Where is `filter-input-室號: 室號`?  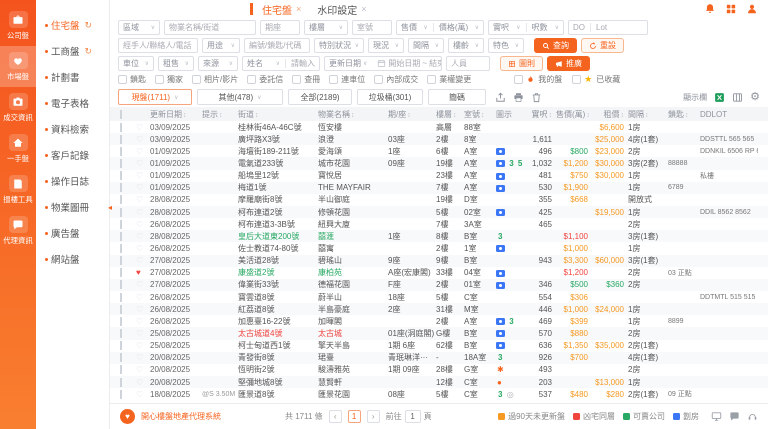 filter-input-室號: 室號 is located at coordinates (372, 27).